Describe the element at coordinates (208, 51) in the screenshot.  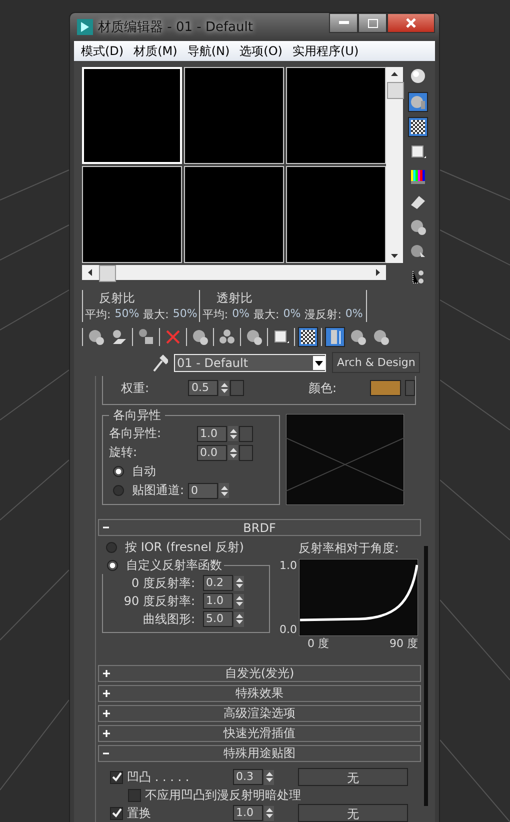
I see `menu-item: 导航(N)` at that location.